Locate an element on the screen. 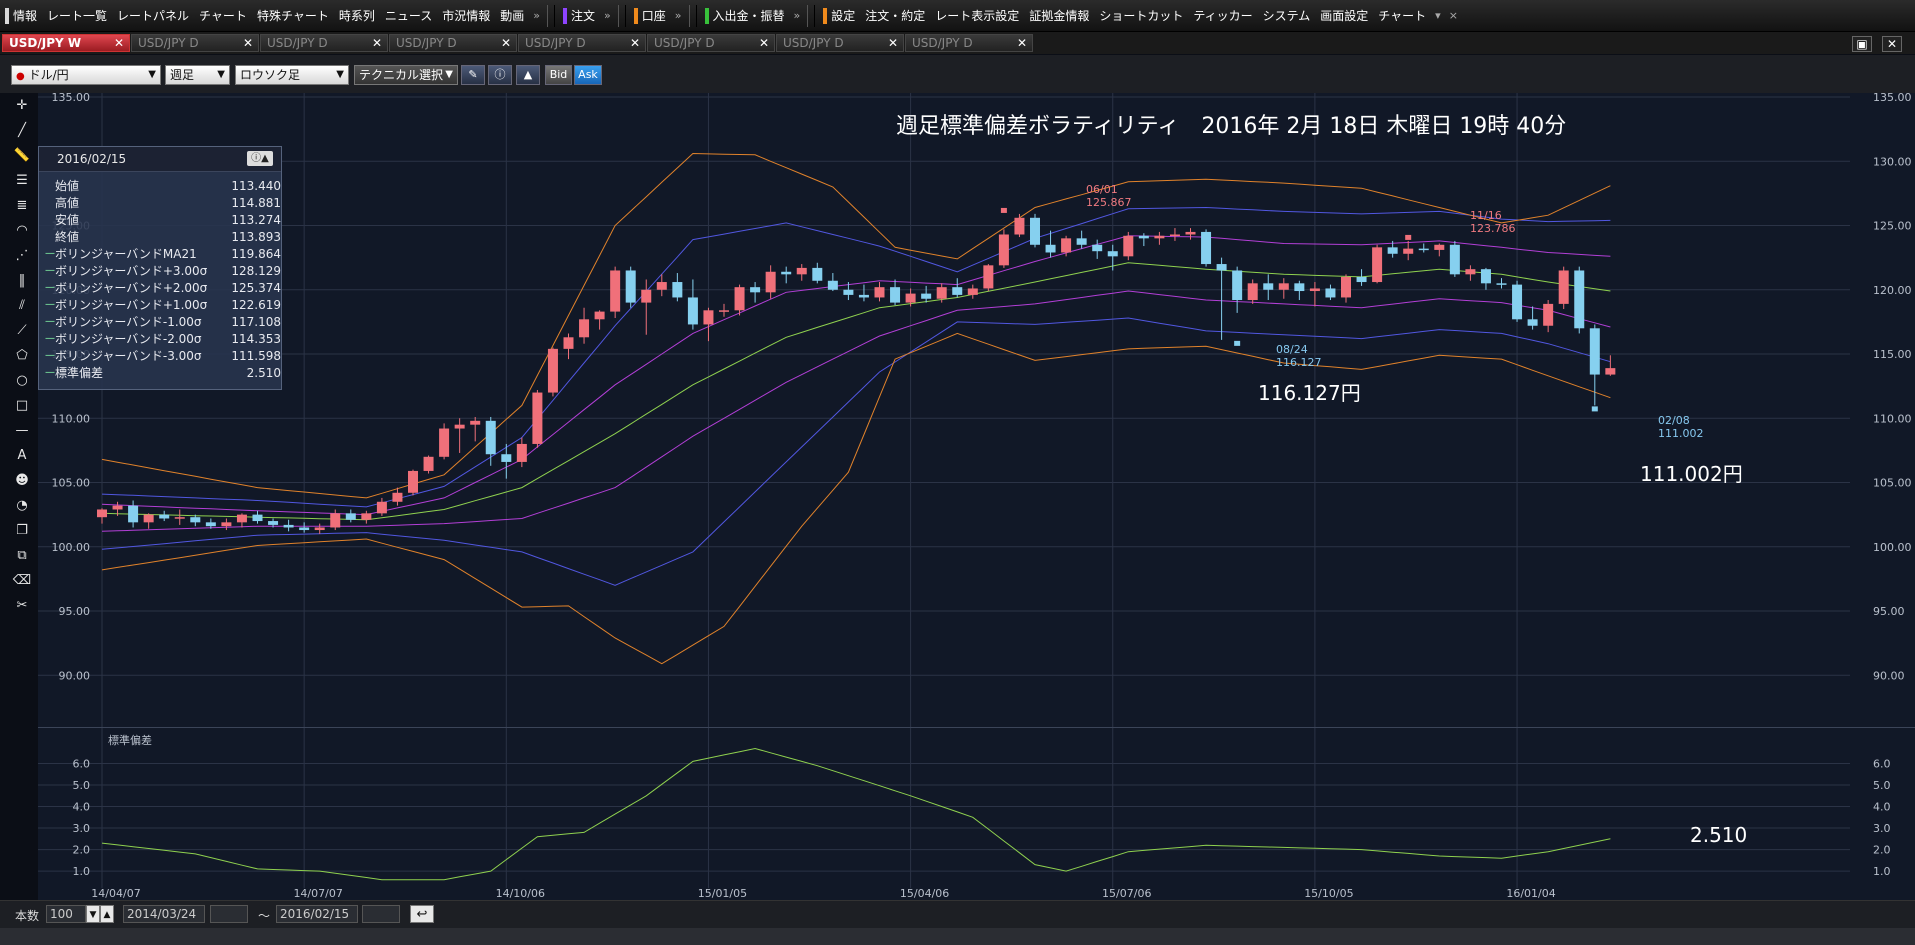  menu-item: 情報 is located at coordinates (21, 15).